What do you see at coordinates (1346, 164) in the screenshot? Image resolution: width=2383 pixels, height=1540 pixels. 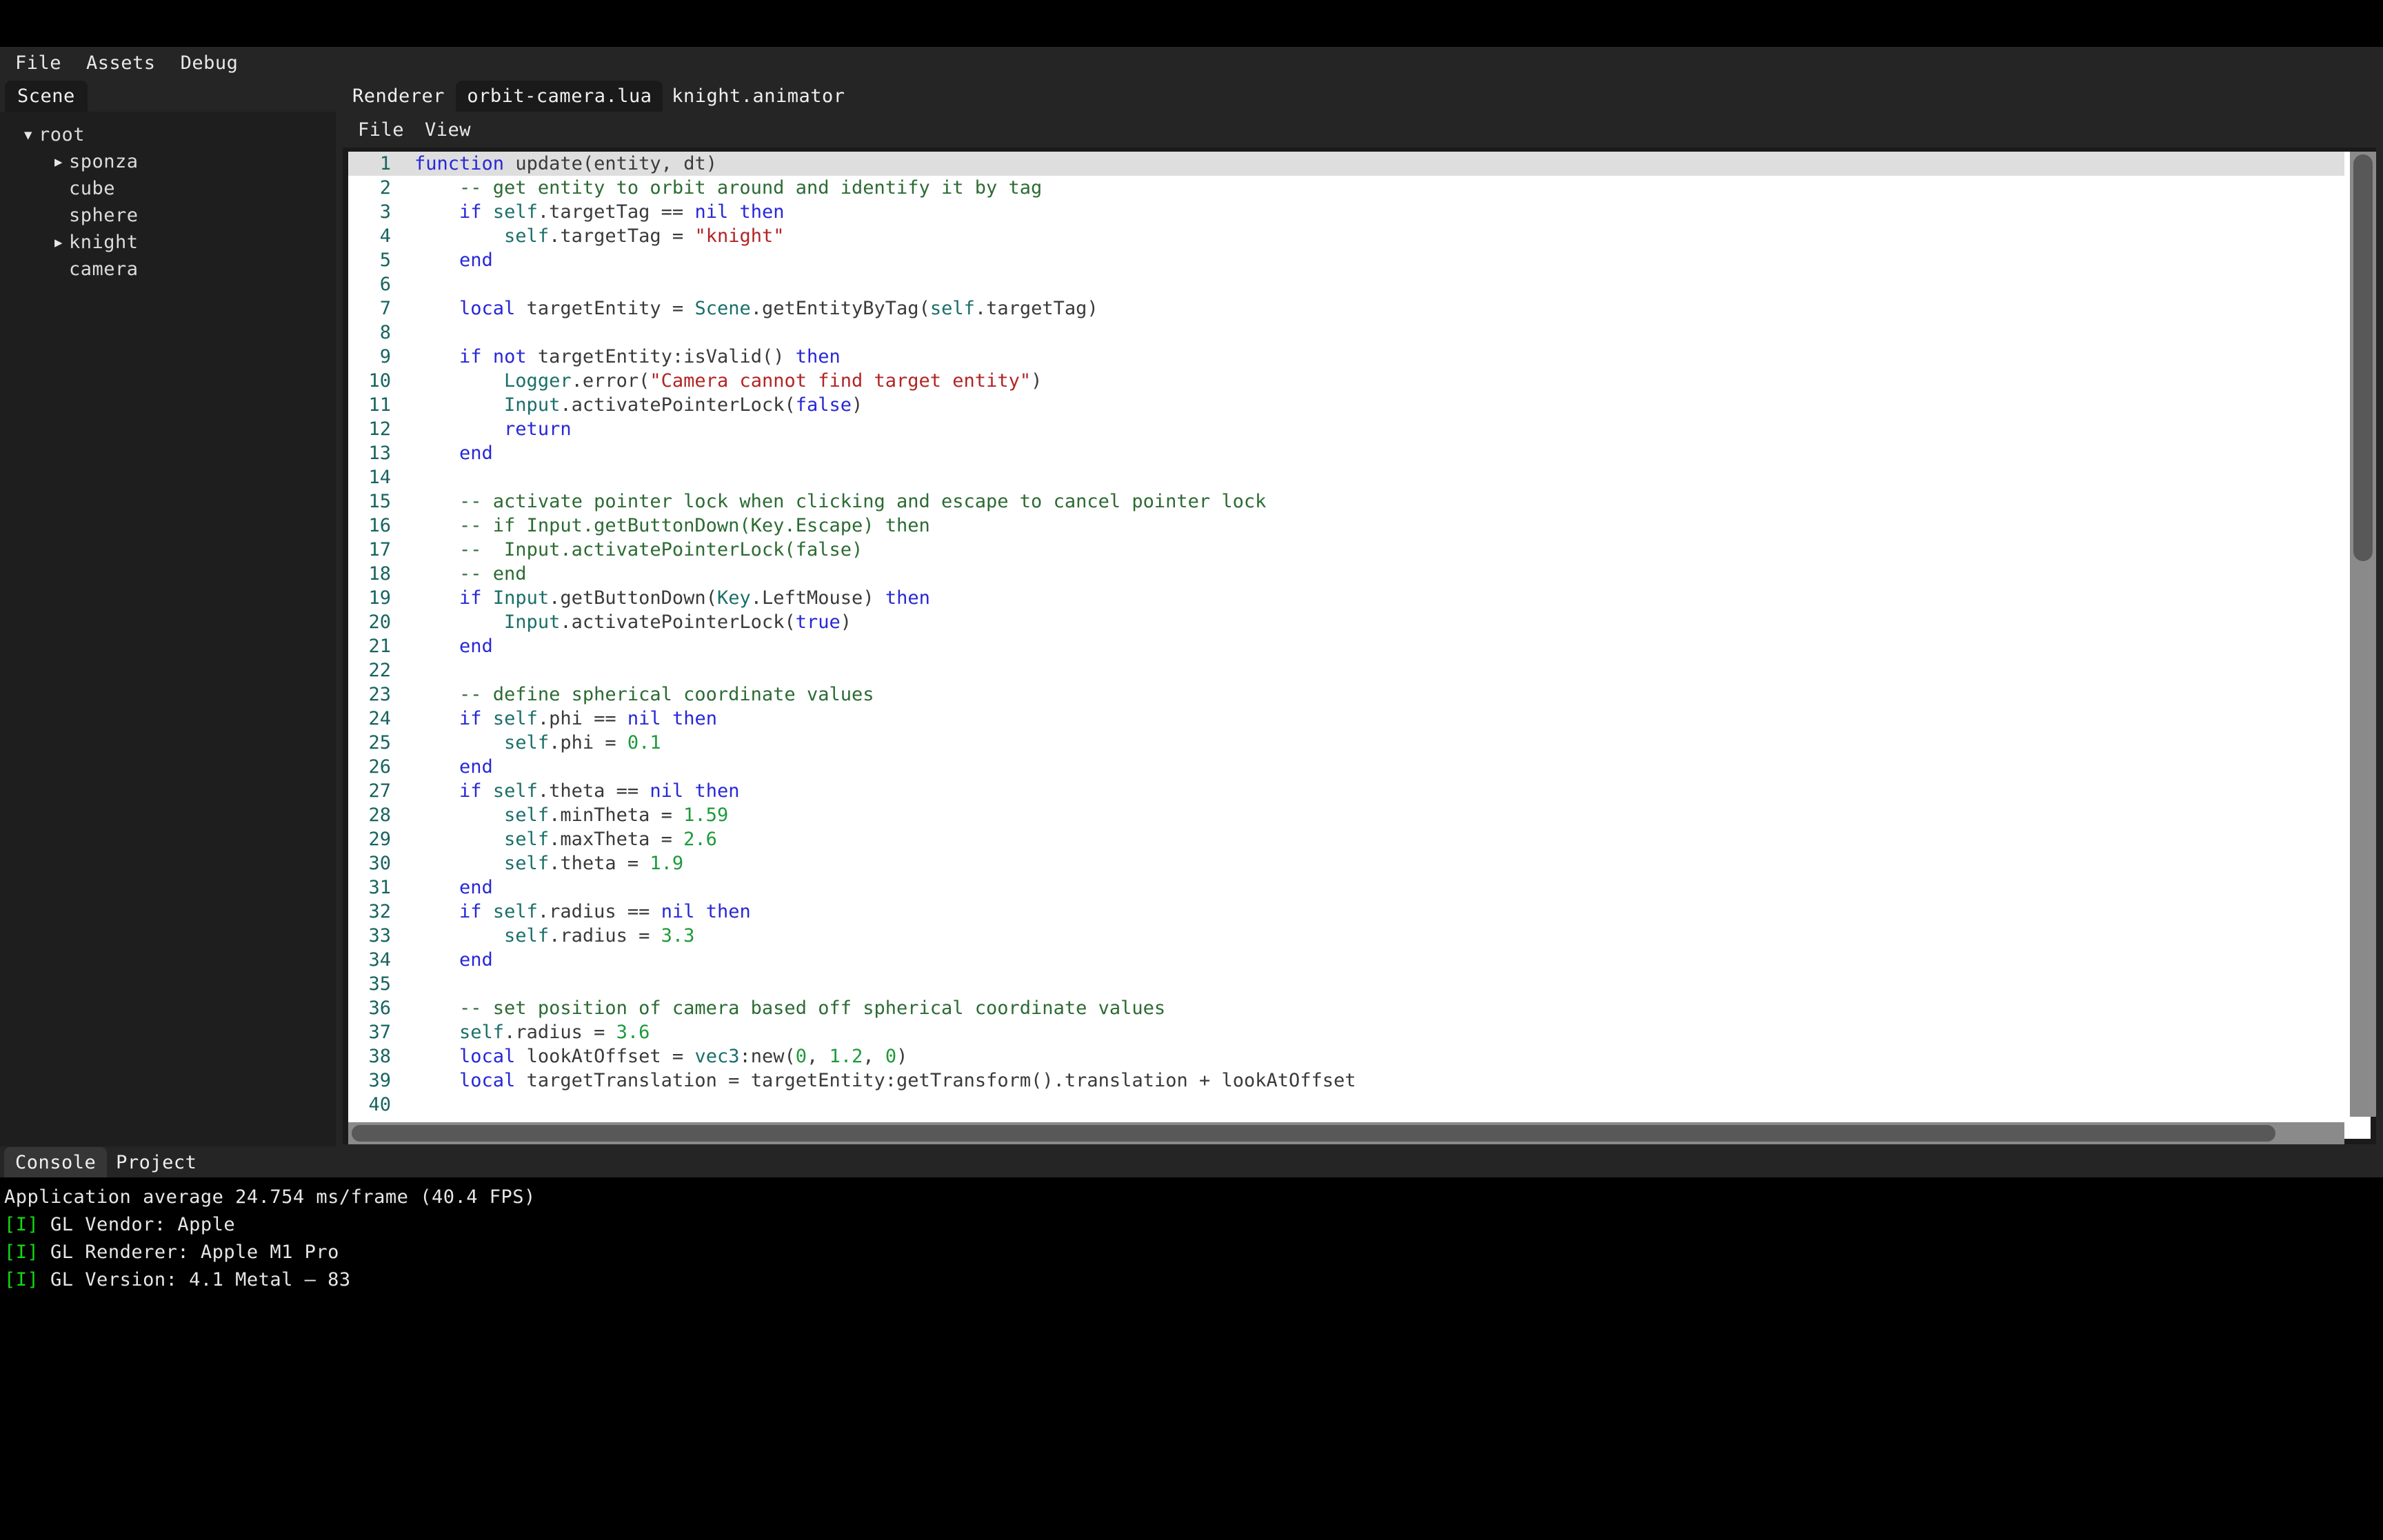 I see `code-line: 1 function update(entity, dt)` at bounding box center [1346, 164].